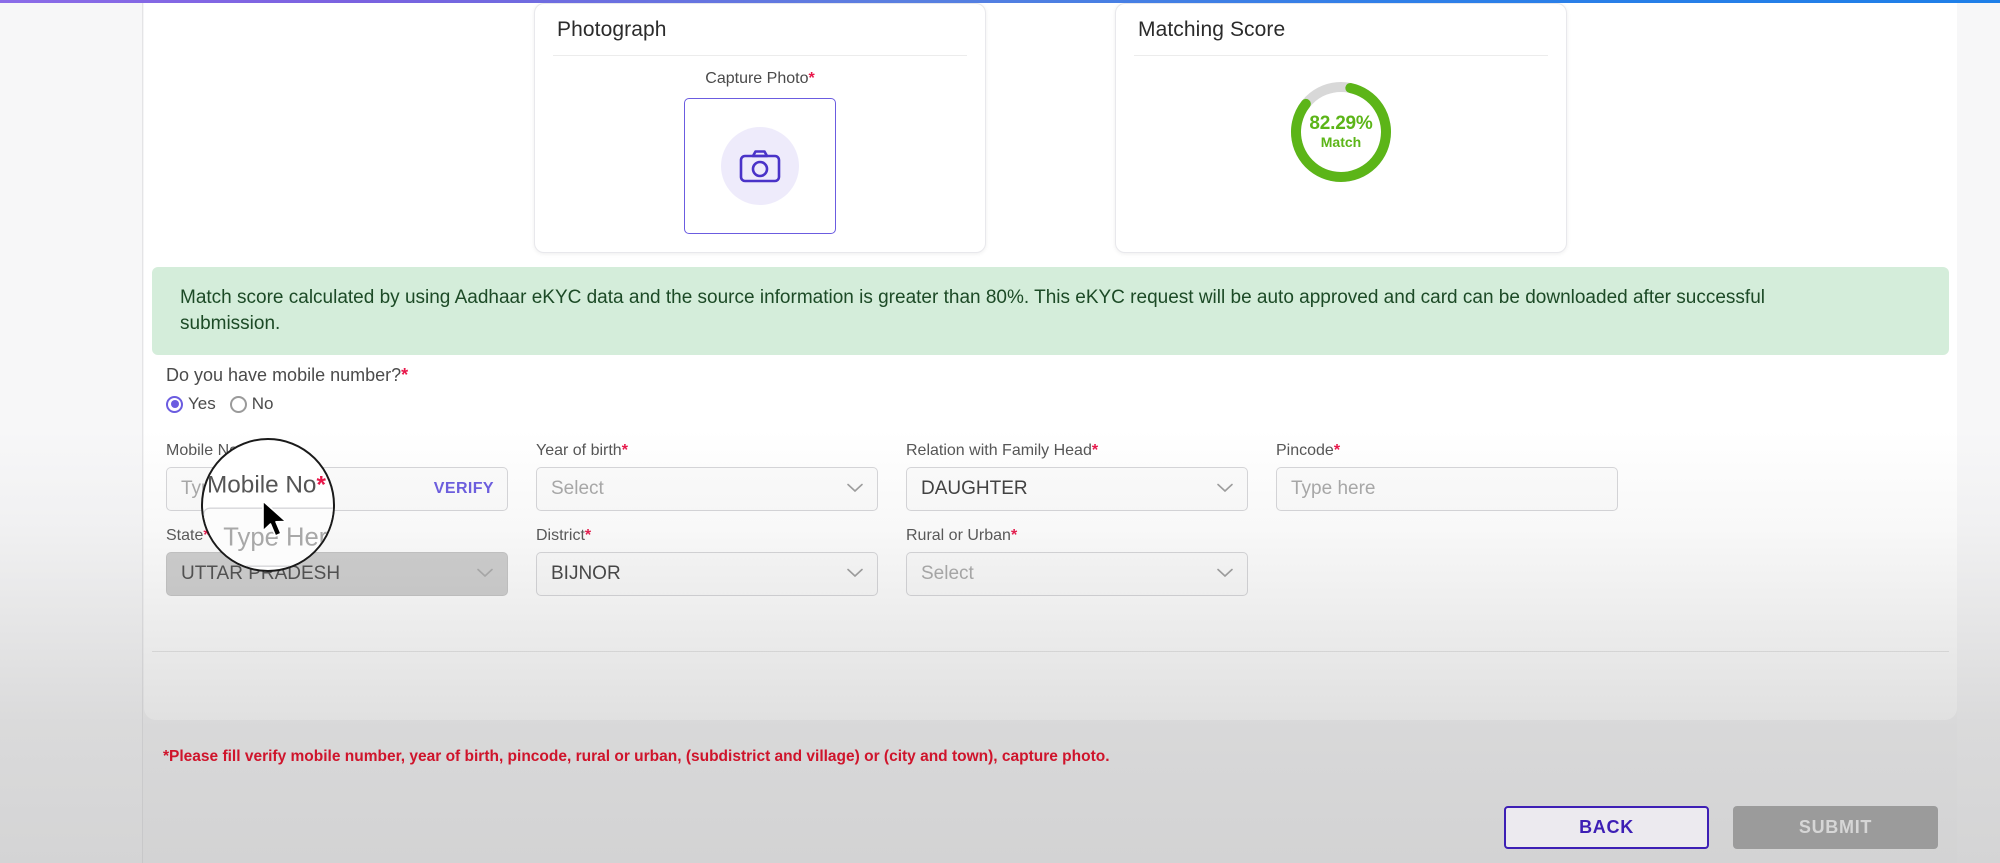  Describe the element at coordinates (1978, 433) in the screenshot. I see `right-gutter` at that location.